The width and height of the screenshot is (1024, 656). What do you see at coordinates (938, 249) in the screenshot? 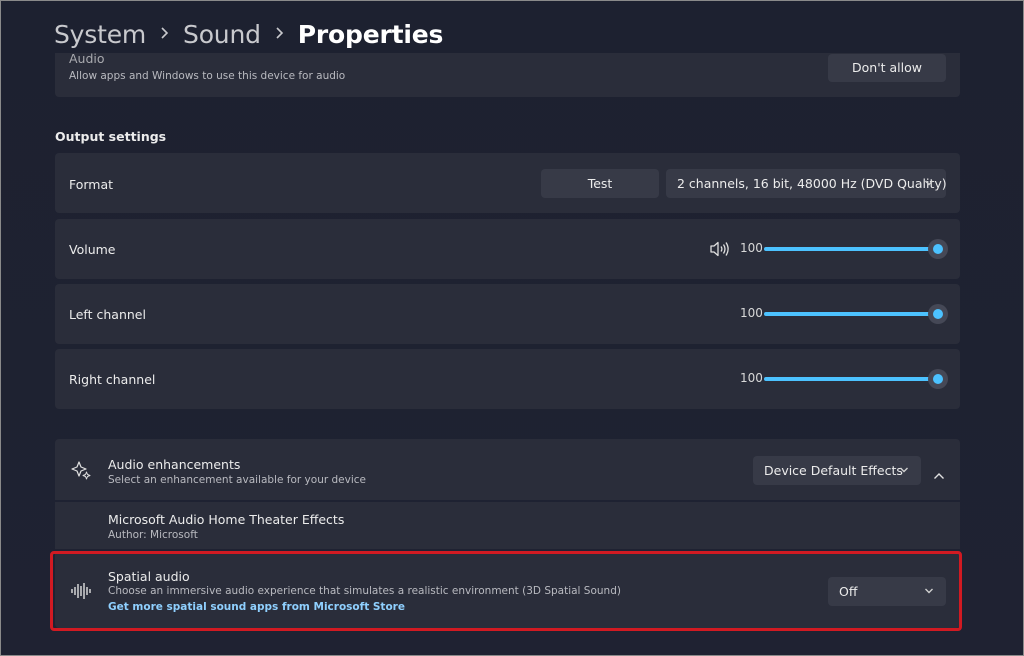
I see `volume-slider-thumb` at bounding box center [938, 249].